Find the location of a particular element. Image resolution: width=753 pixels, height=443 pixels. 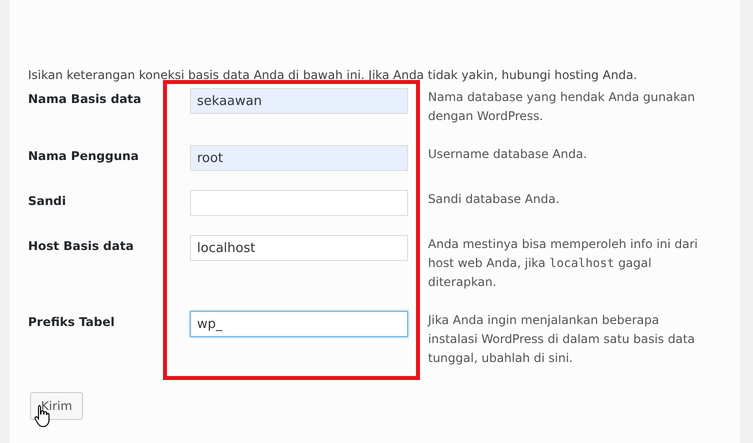

field-description: Anda mestinya bisa memperoleh info ini dari host web Anda, jika localhost gagal diterapkan. is located at coordinates (563, 263).